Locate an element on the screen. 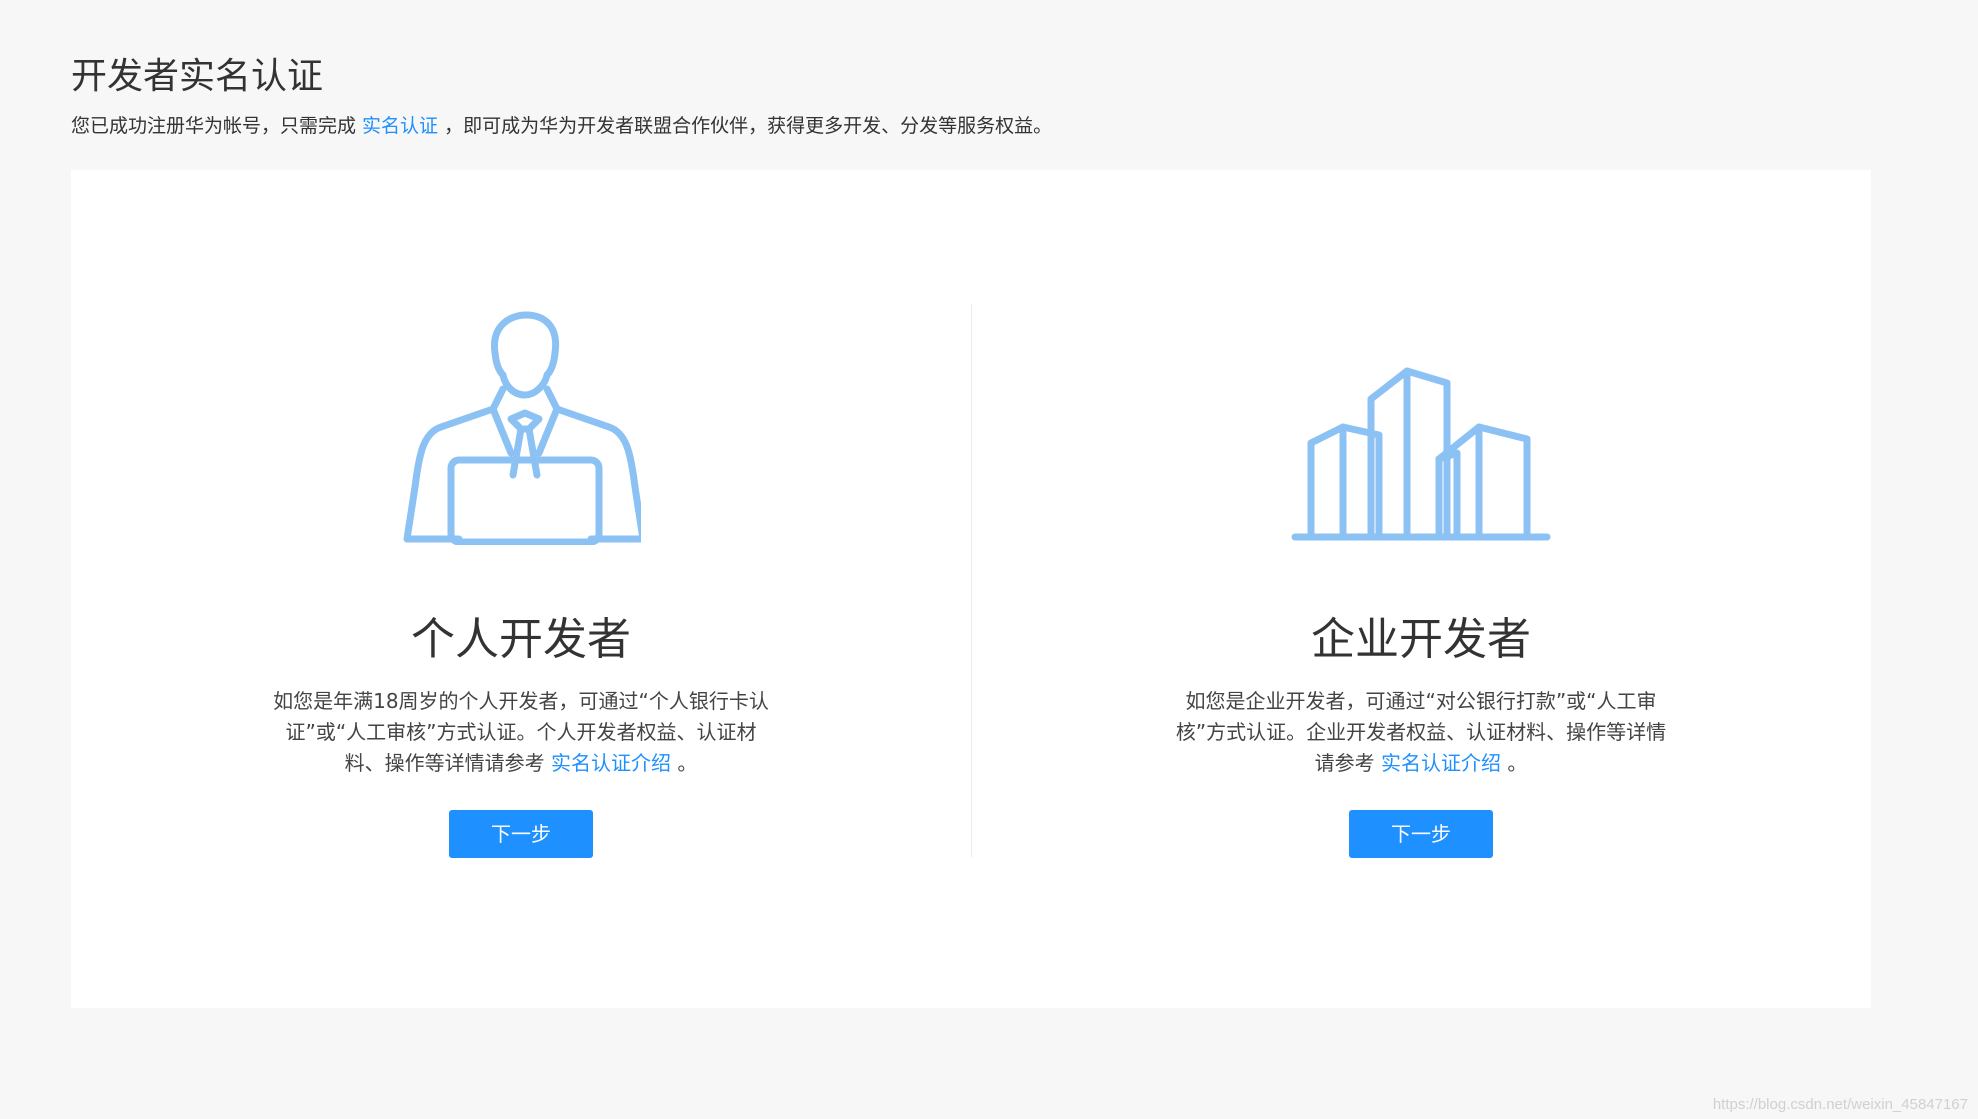  individual-developer-title: 个人开发者 is located at coordinates (521, 639).